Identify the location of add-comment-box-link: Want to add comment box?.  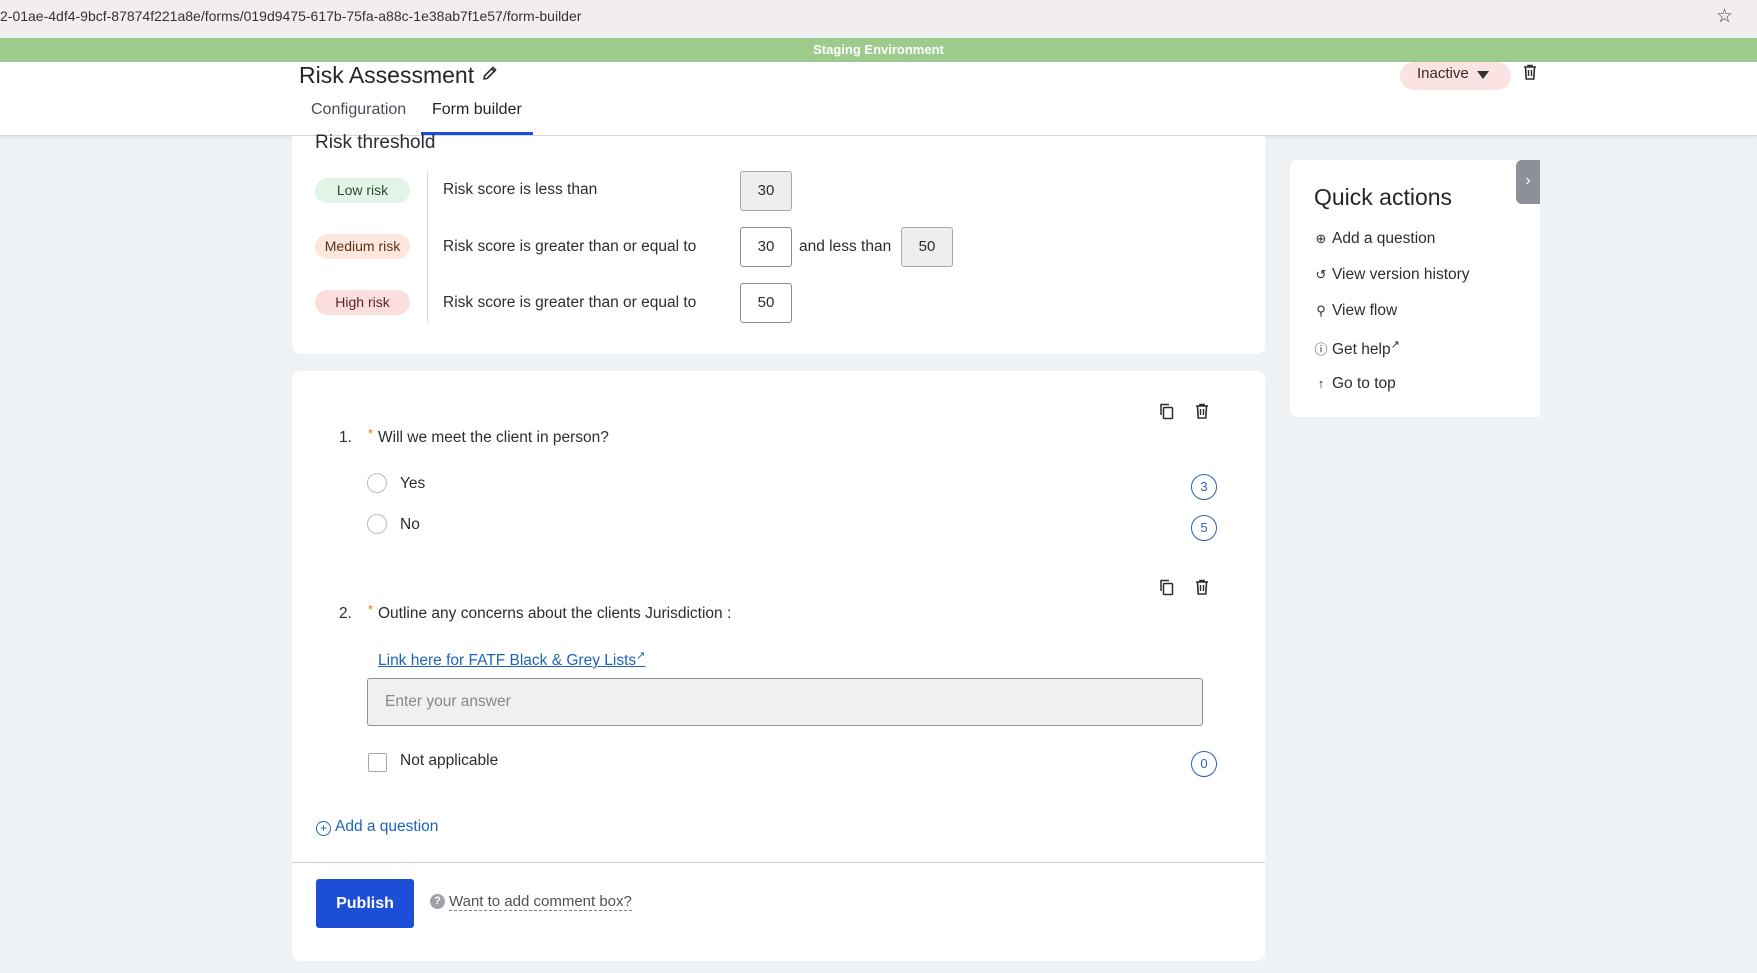
(540, 902).